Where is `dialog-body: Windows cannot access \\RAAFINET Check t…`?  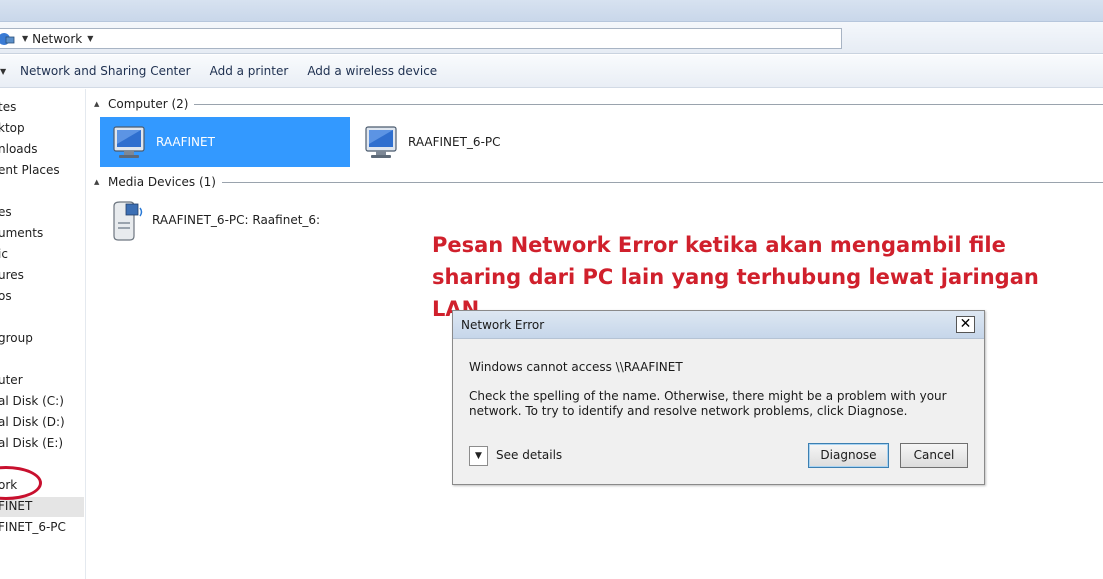
dialog-body: Windows cannot access \\RAAFINET Check t… is located at coordinates (718, 412).